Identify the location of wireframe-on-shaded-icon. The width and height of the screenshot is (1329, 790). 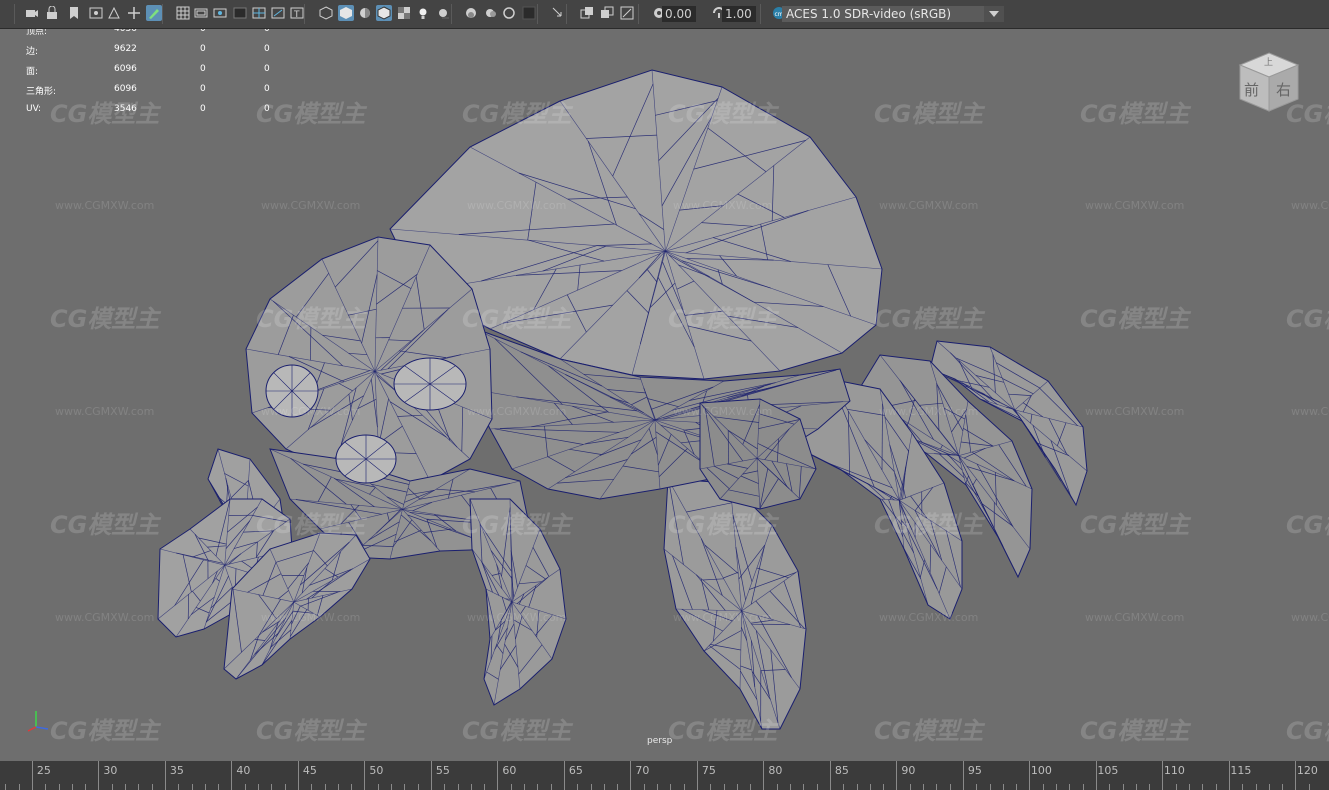
(384, 13).